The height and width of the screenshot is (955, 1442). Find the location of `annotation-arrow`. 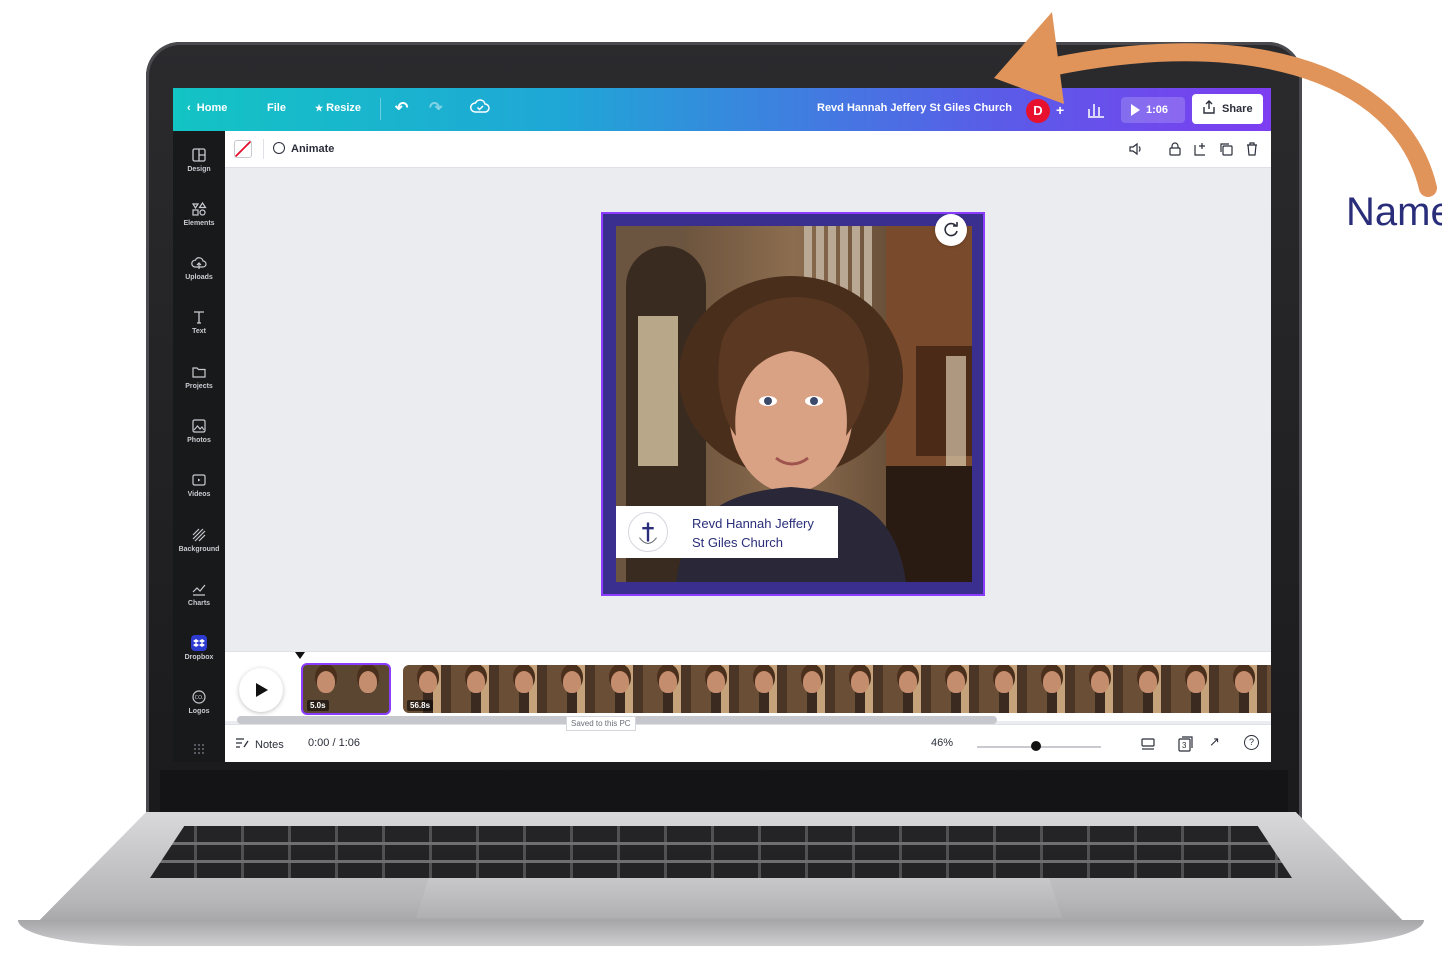

annotation-arrow is located at coordinates (1215, 104).